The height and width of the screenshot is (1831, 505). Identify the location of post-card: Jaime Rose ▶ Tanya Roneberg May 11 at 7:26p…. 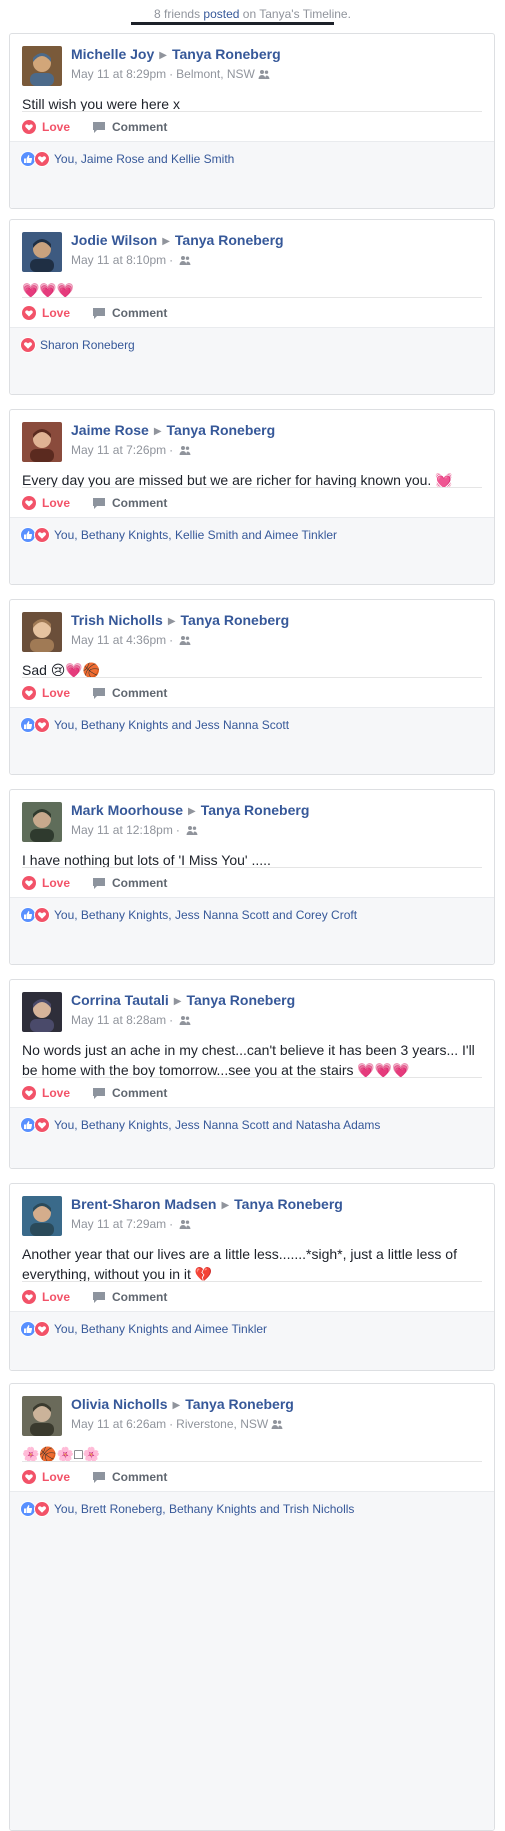
(252, 497).